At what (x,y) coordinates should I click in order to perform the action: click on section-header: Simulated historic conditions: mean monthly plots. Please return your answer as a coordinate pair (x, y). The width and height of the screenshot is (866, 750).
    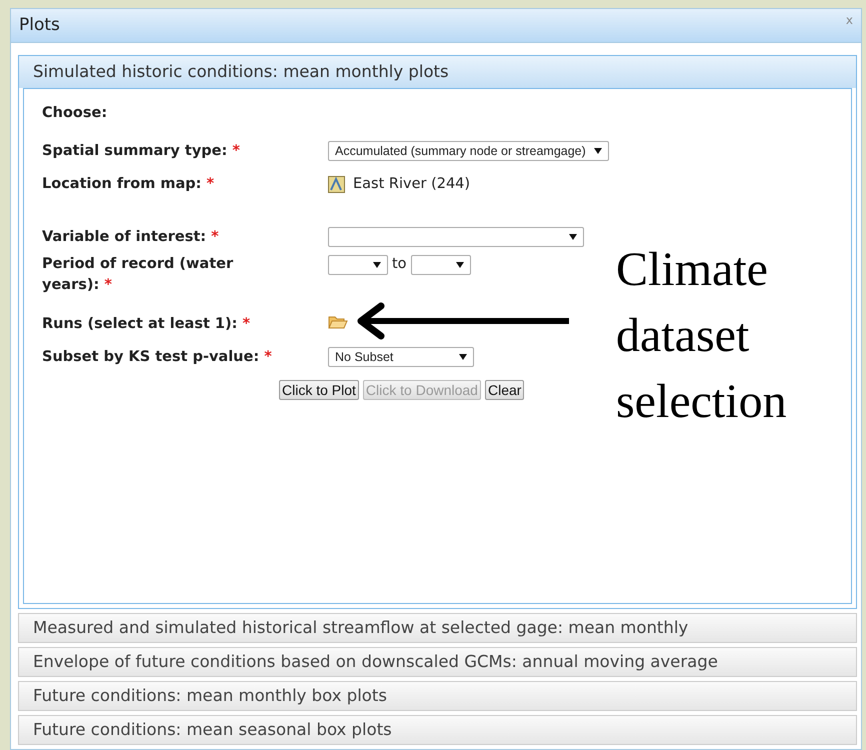
    Looking at the image, I should click on (437, 72).